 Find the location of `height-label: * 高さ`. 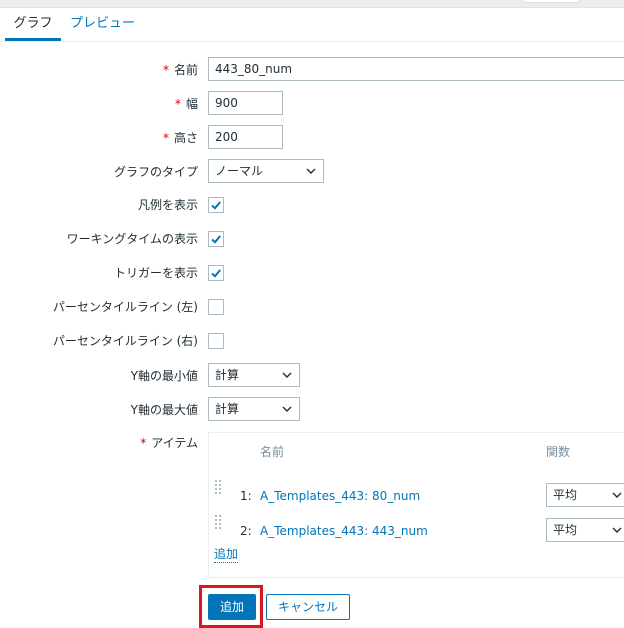

height-label: * 高さ is located at coordinates (180, 138).